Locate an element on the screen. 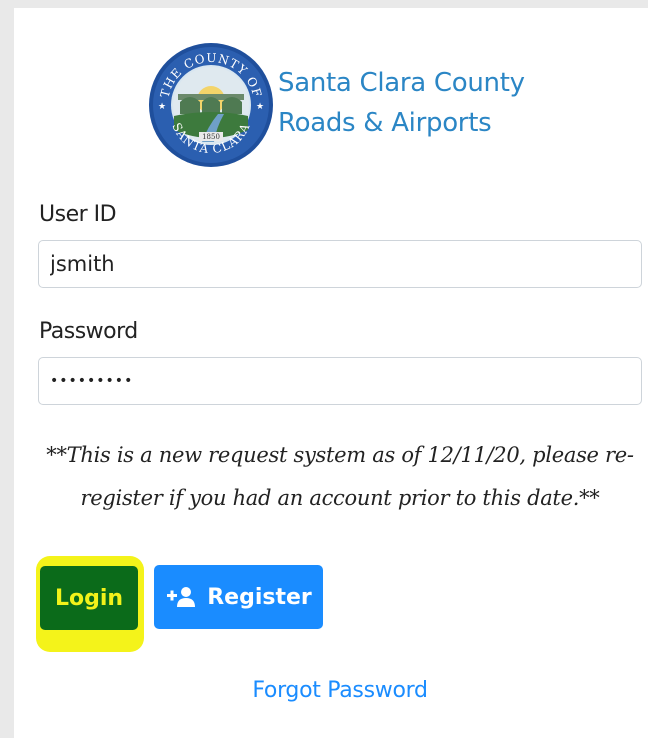  brand-line-2: Roads & Airports is located at coordinates (385, 123).